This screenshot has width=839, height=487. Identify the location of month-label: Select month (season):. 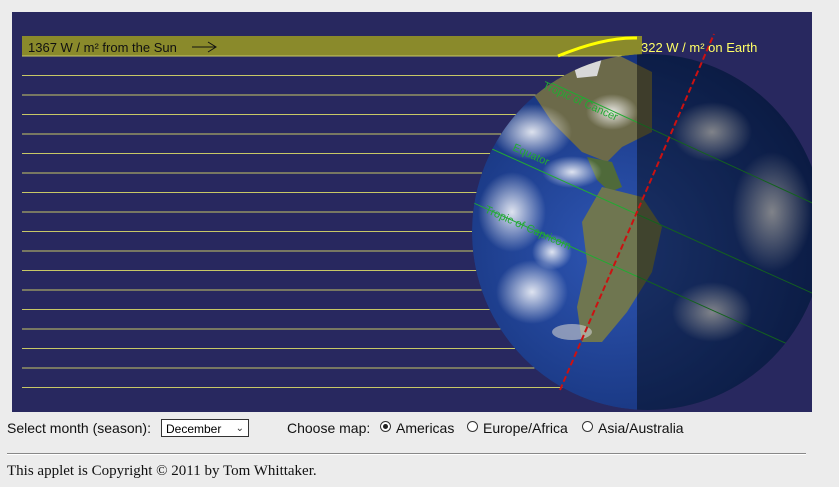
(79, 428).